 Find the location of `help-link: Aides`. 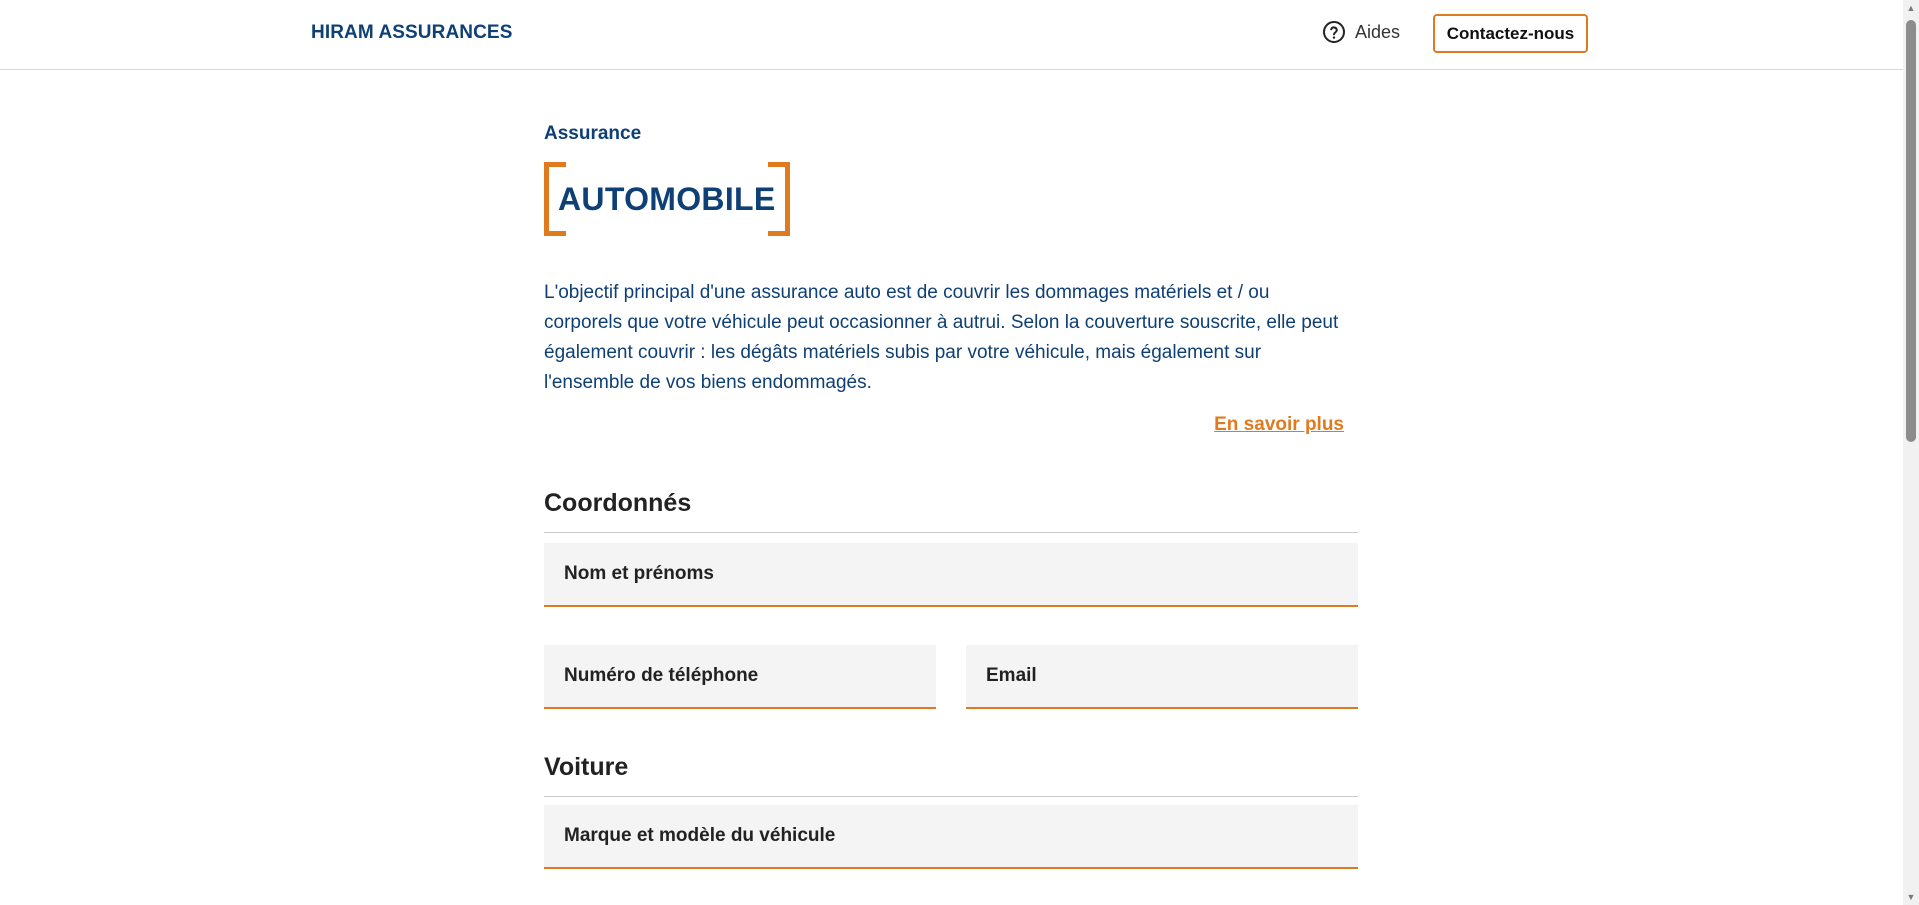

help-link: Aides is located at coordinates (1361, 32).